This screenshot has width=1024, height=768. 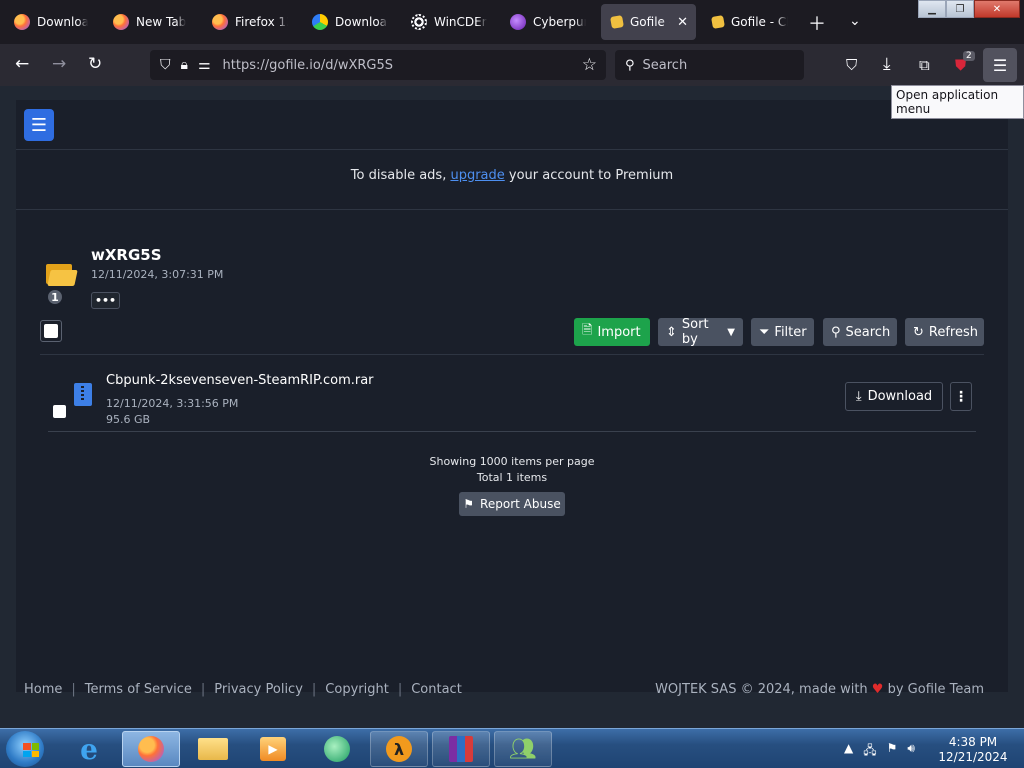 What do you see at coordinates (892, 751) in the screenshot?
I see `action-center-flag-icon: ⚑` at bounding box center [892, 751].